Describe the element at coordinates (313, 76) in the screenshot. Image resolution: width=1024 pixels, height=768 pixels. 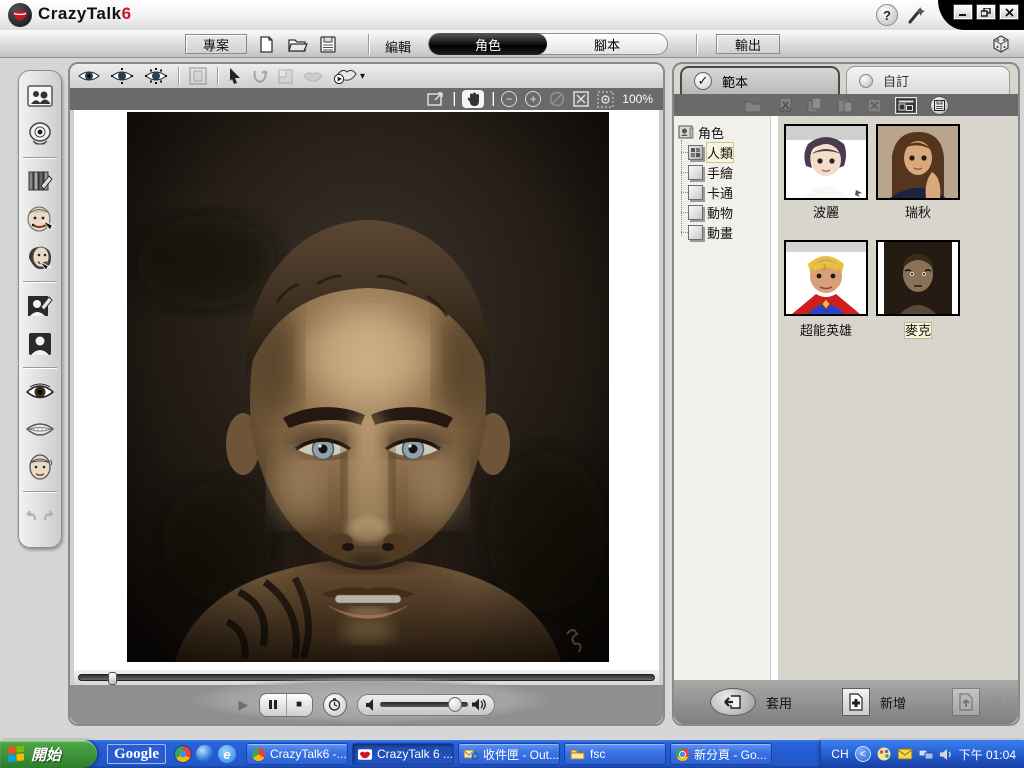
I see `lips-preview-tool` at that location.